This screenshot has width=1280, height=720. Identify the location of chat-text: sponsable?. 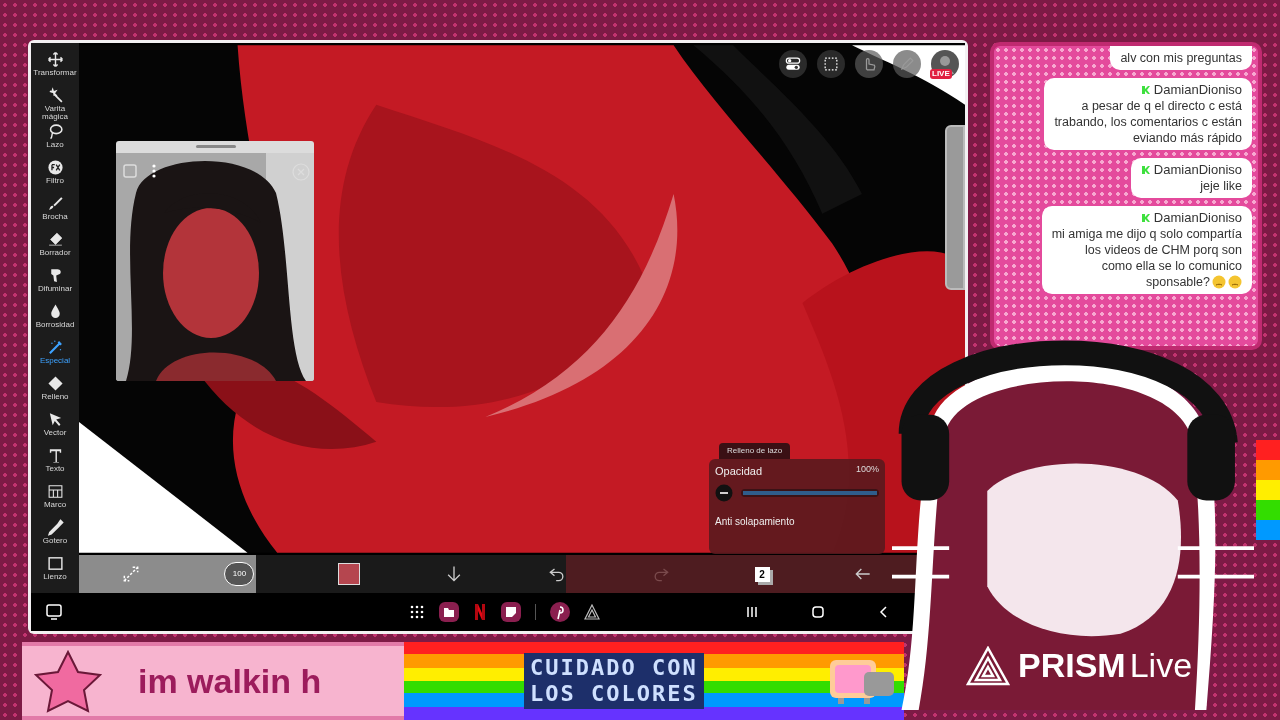
(1178, 282).